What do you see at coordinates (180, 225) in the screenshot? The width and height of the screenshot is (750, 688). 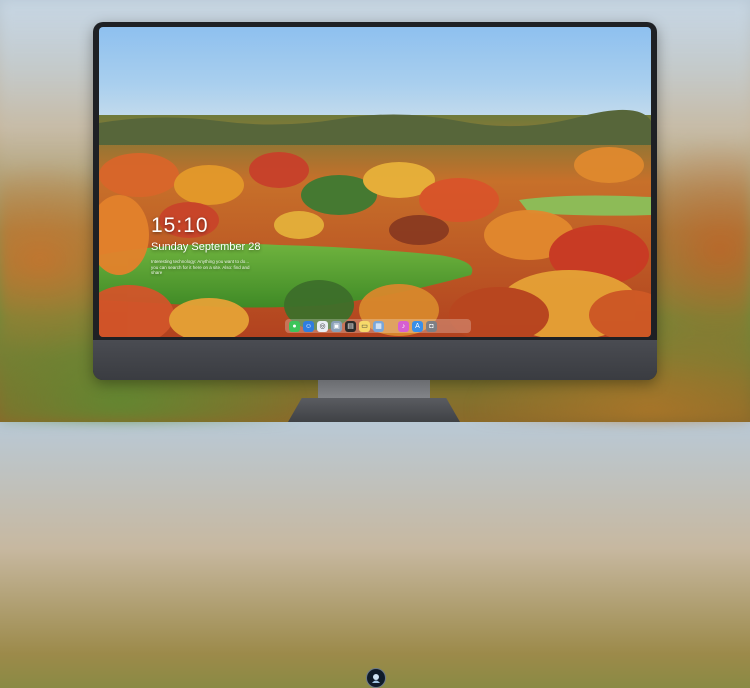 I see `lock-clock: 15:10` at bounding box center [180, 225].